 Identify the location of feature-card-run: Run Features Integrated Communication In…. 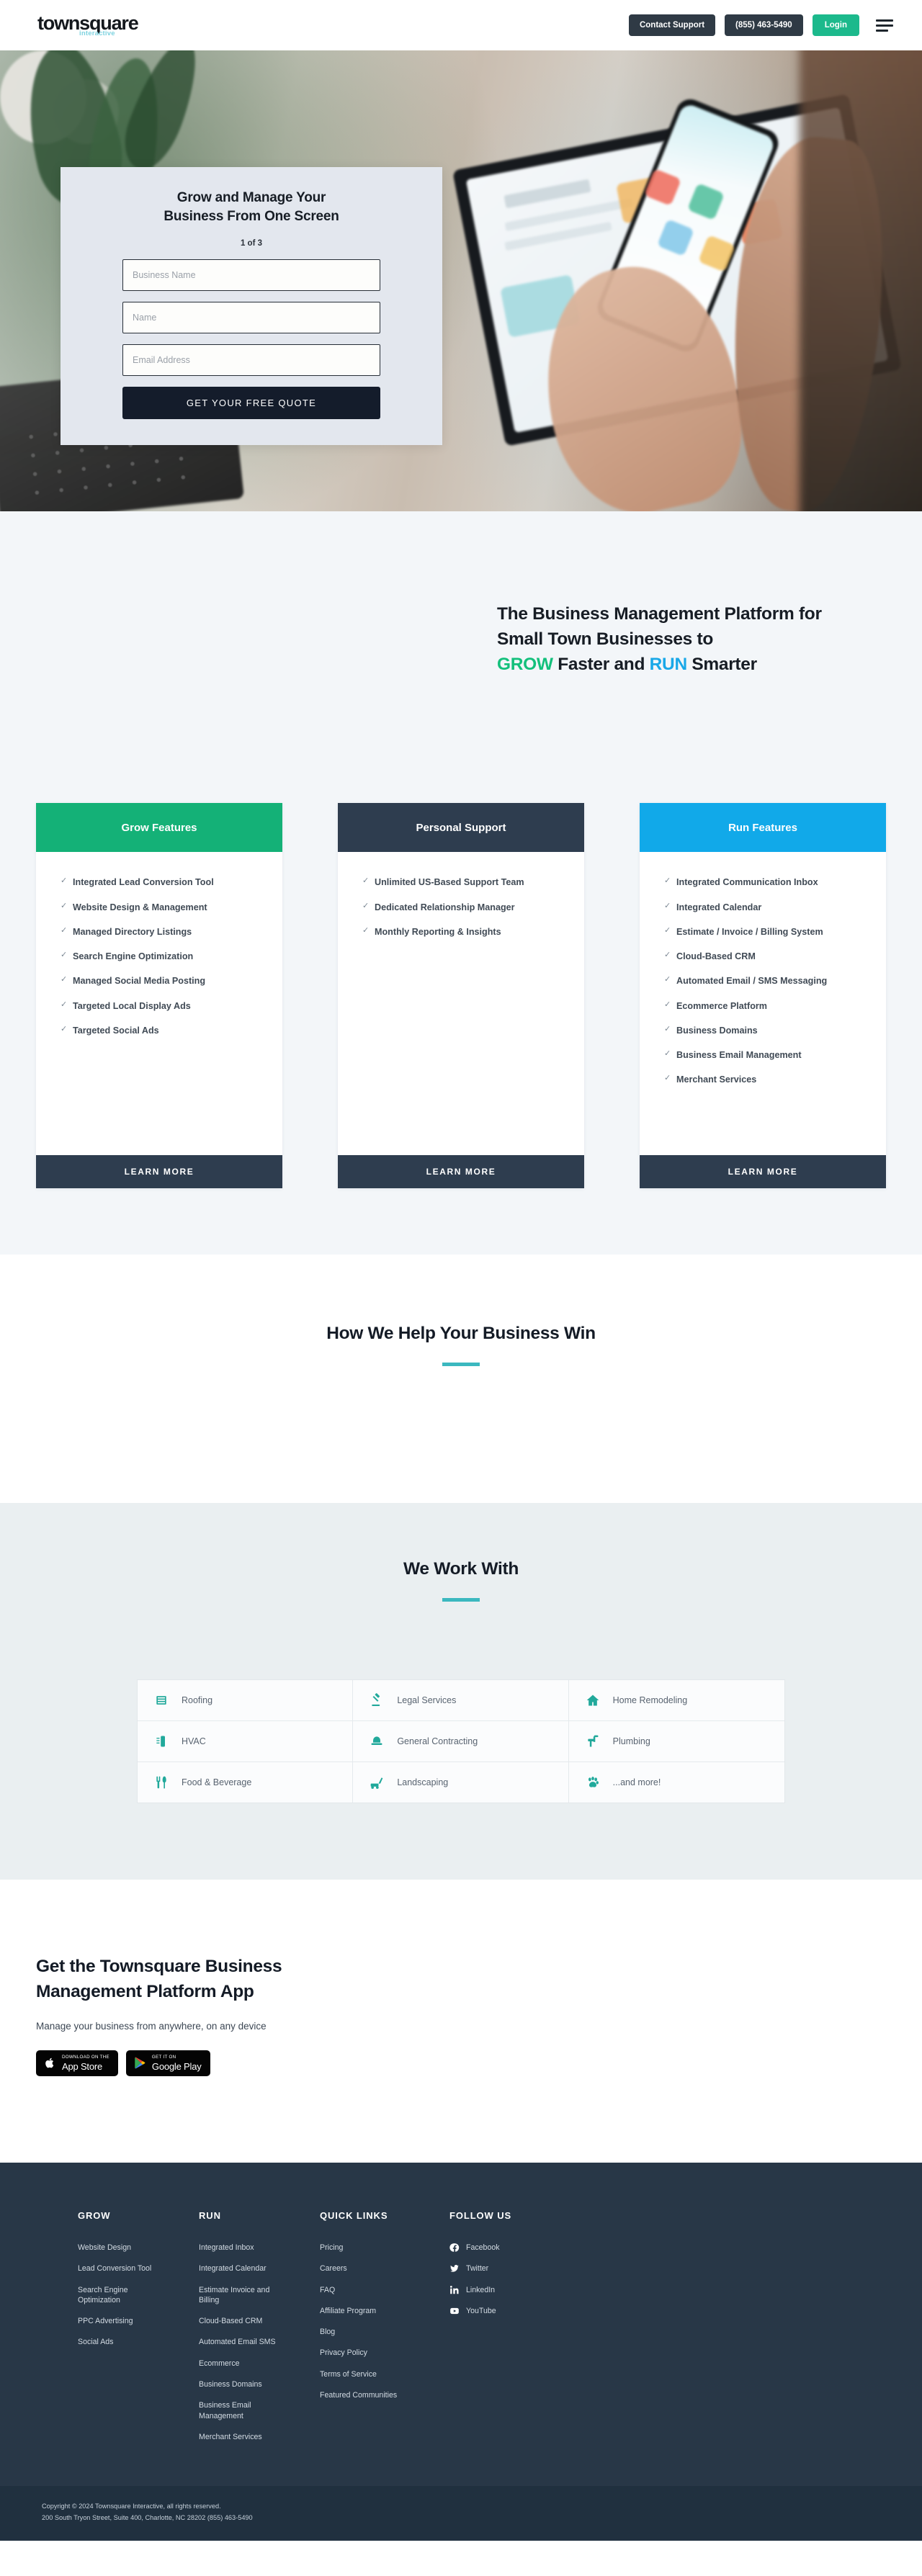
(763, 996).